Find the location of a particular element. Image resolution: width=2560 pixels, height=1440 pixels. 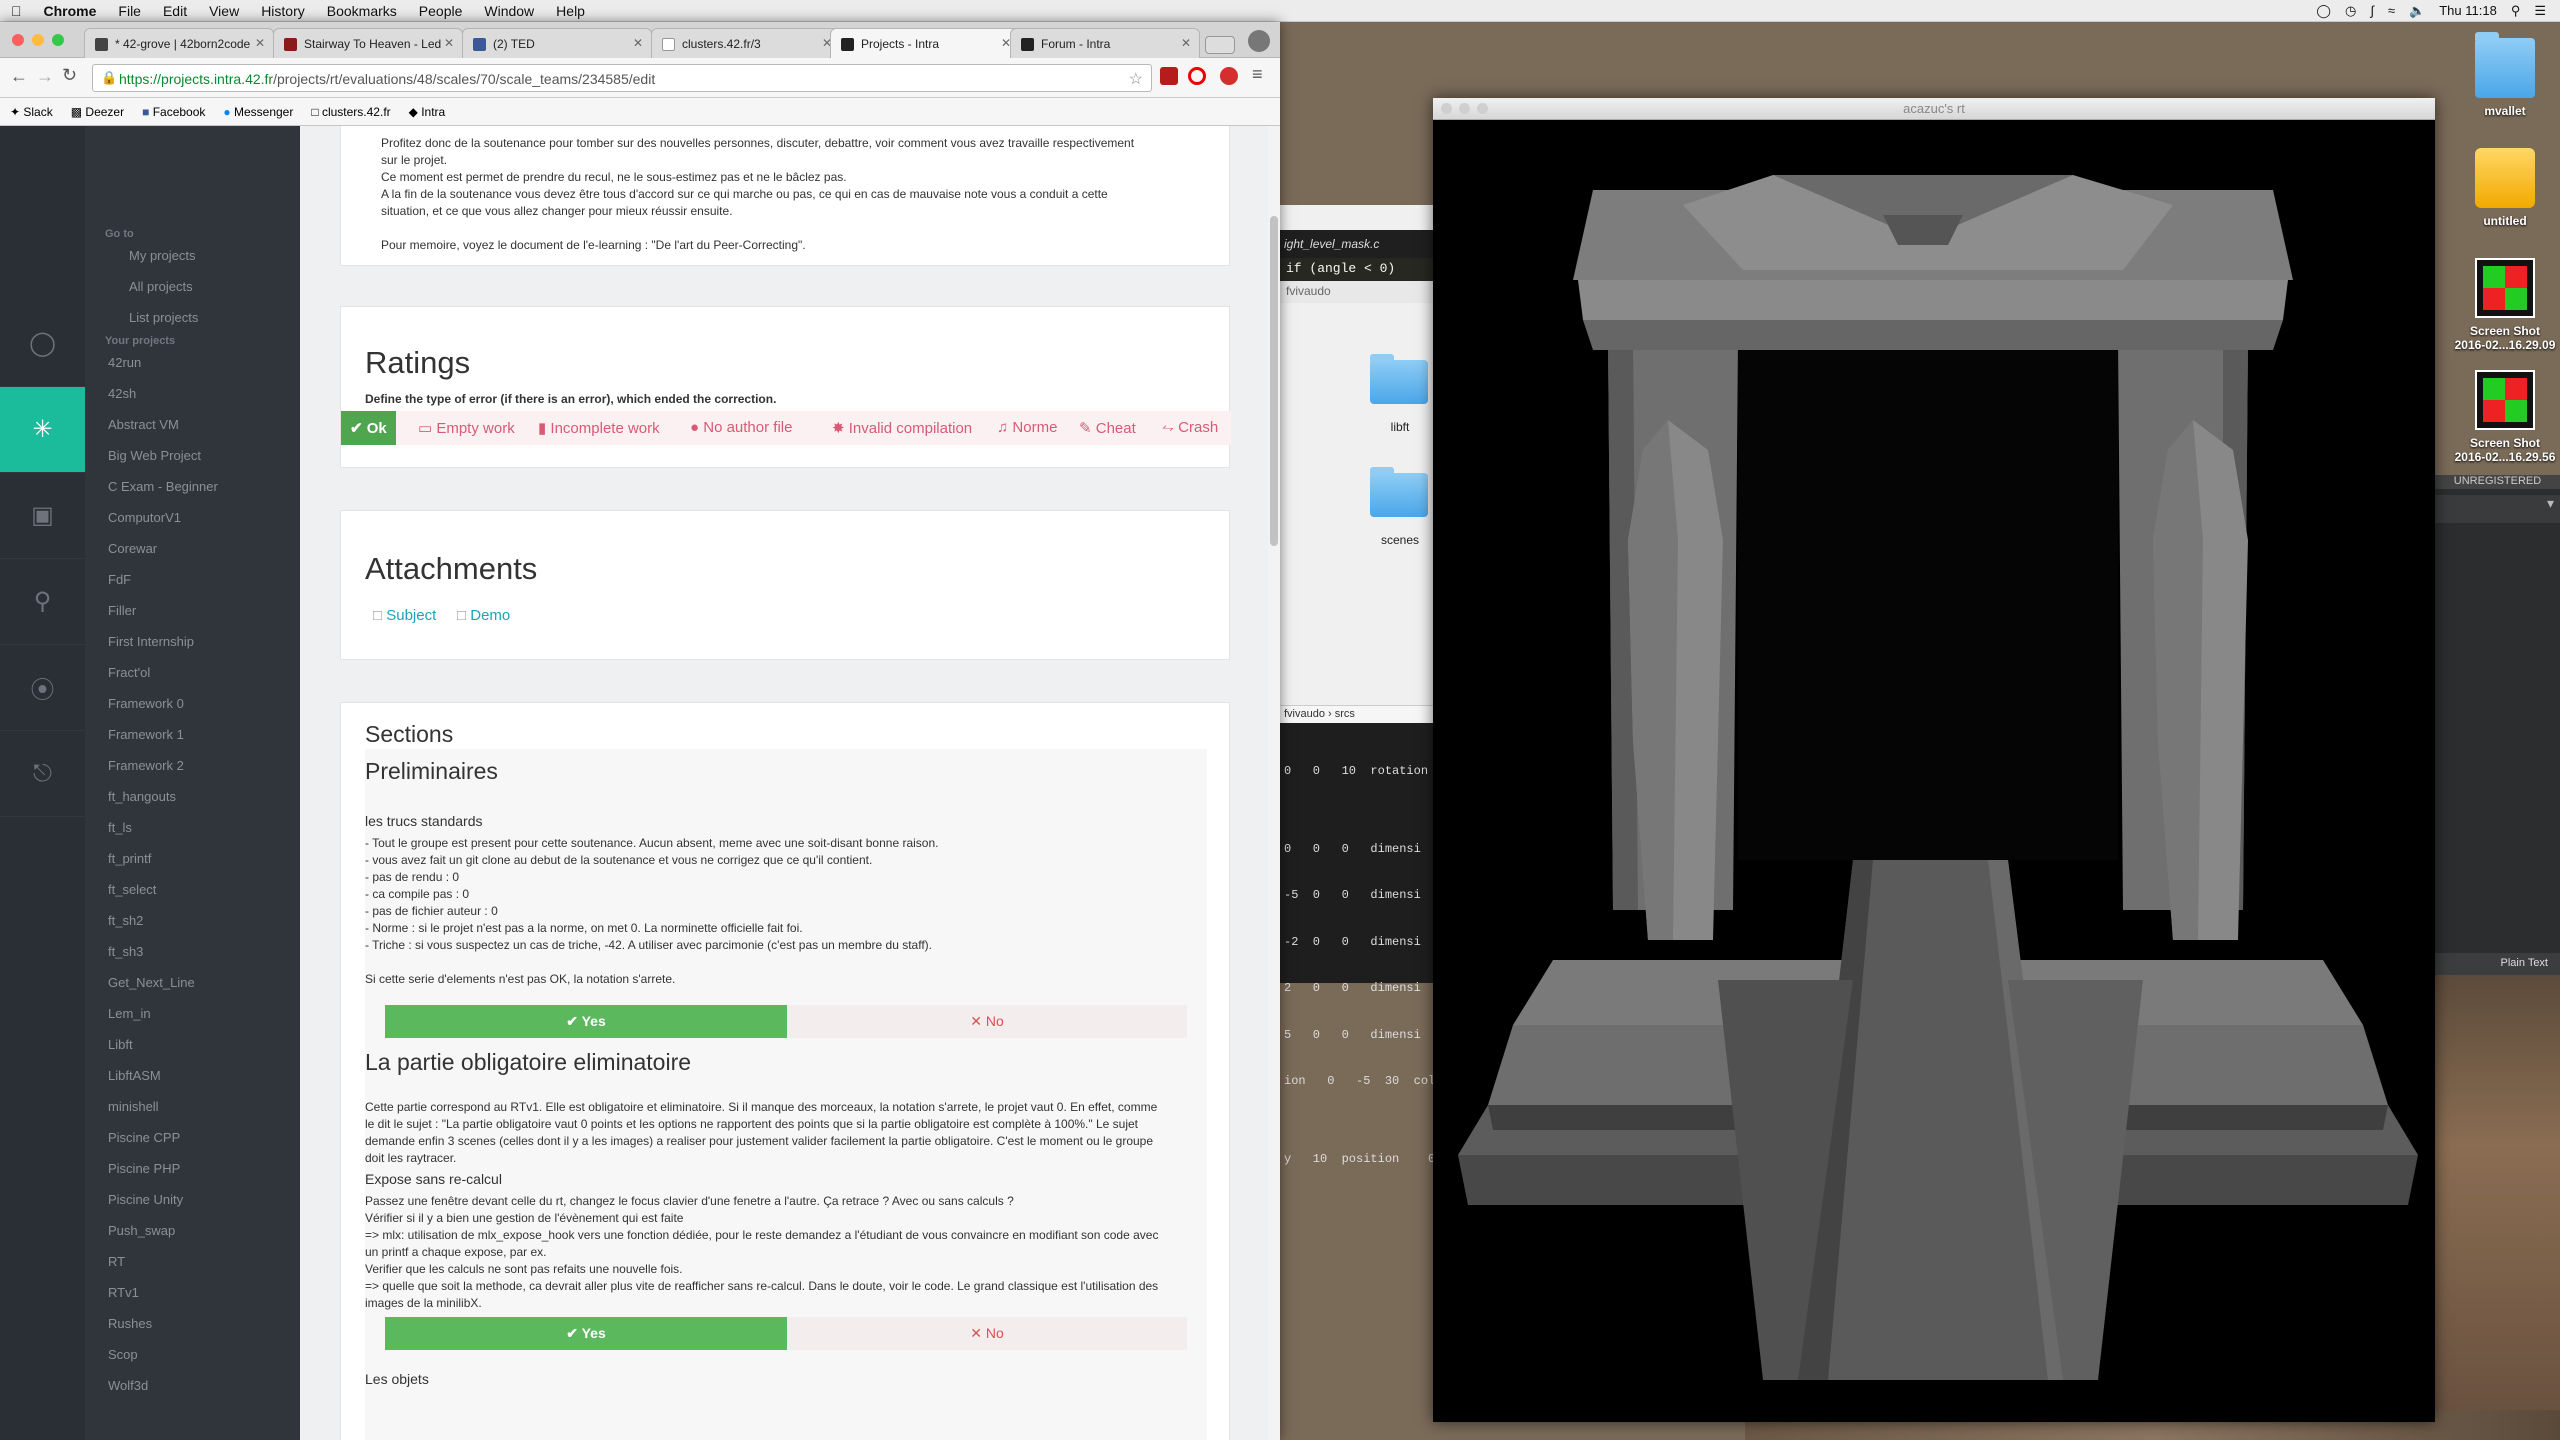

sidebar-item-my-projects: My projects is located at coordinates (192, 255).